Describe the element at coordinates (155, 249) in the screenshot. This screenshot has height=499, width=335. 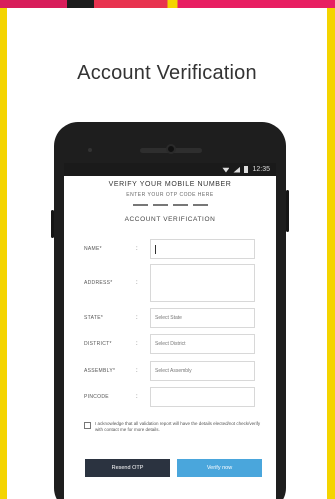
I see `text-cursor` at that location.